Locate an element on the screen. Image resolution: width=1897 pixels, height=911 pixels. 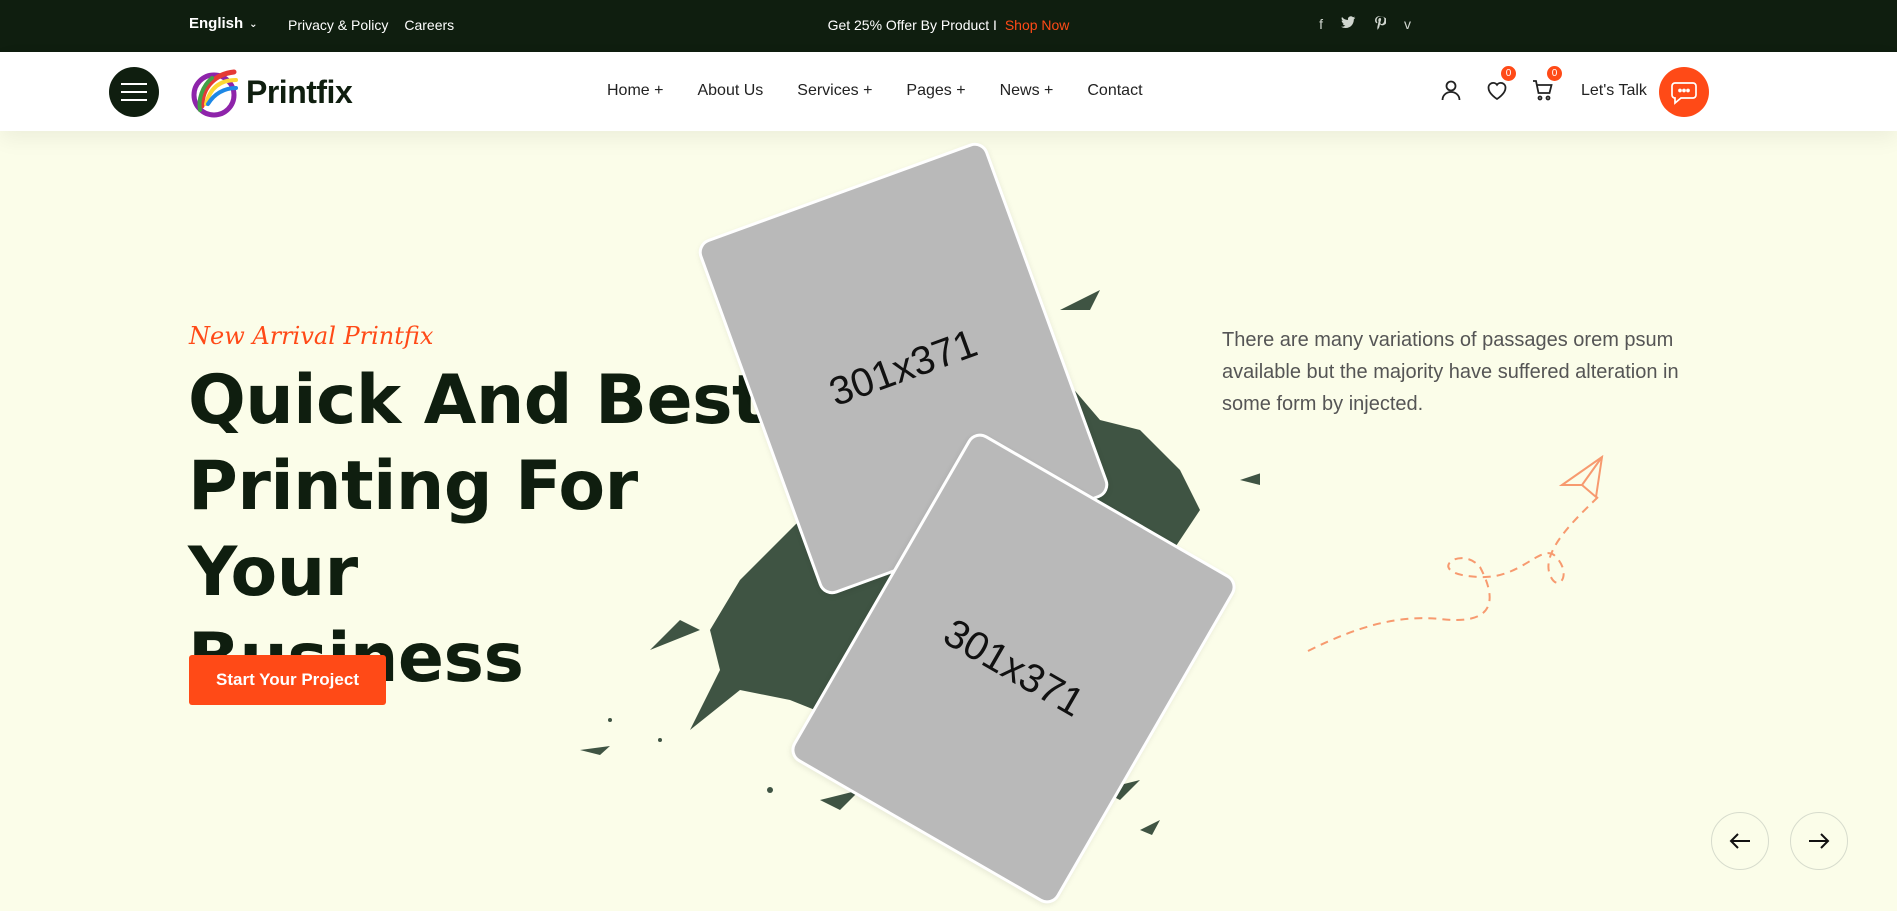
logo-icon is located at coordinates (214, 93).